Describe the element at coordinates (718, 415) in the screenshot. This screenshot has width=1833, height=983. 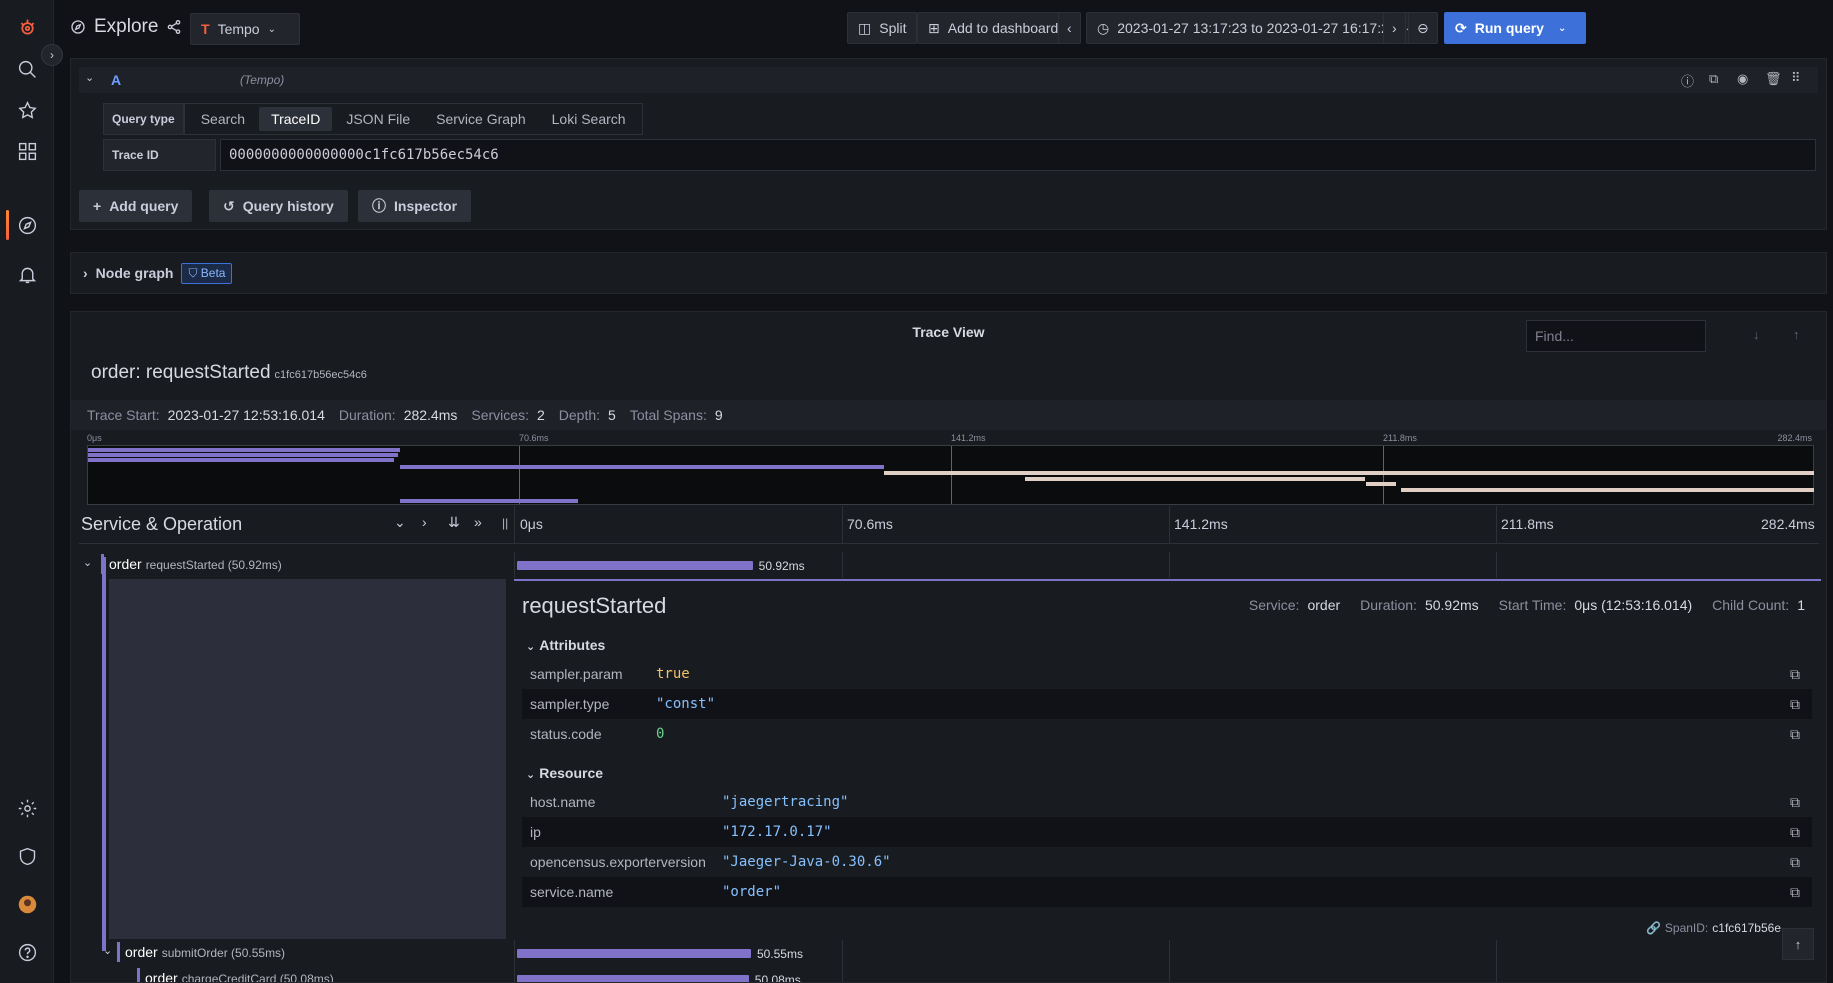
I see `meta-spans-value: 9` at that location.